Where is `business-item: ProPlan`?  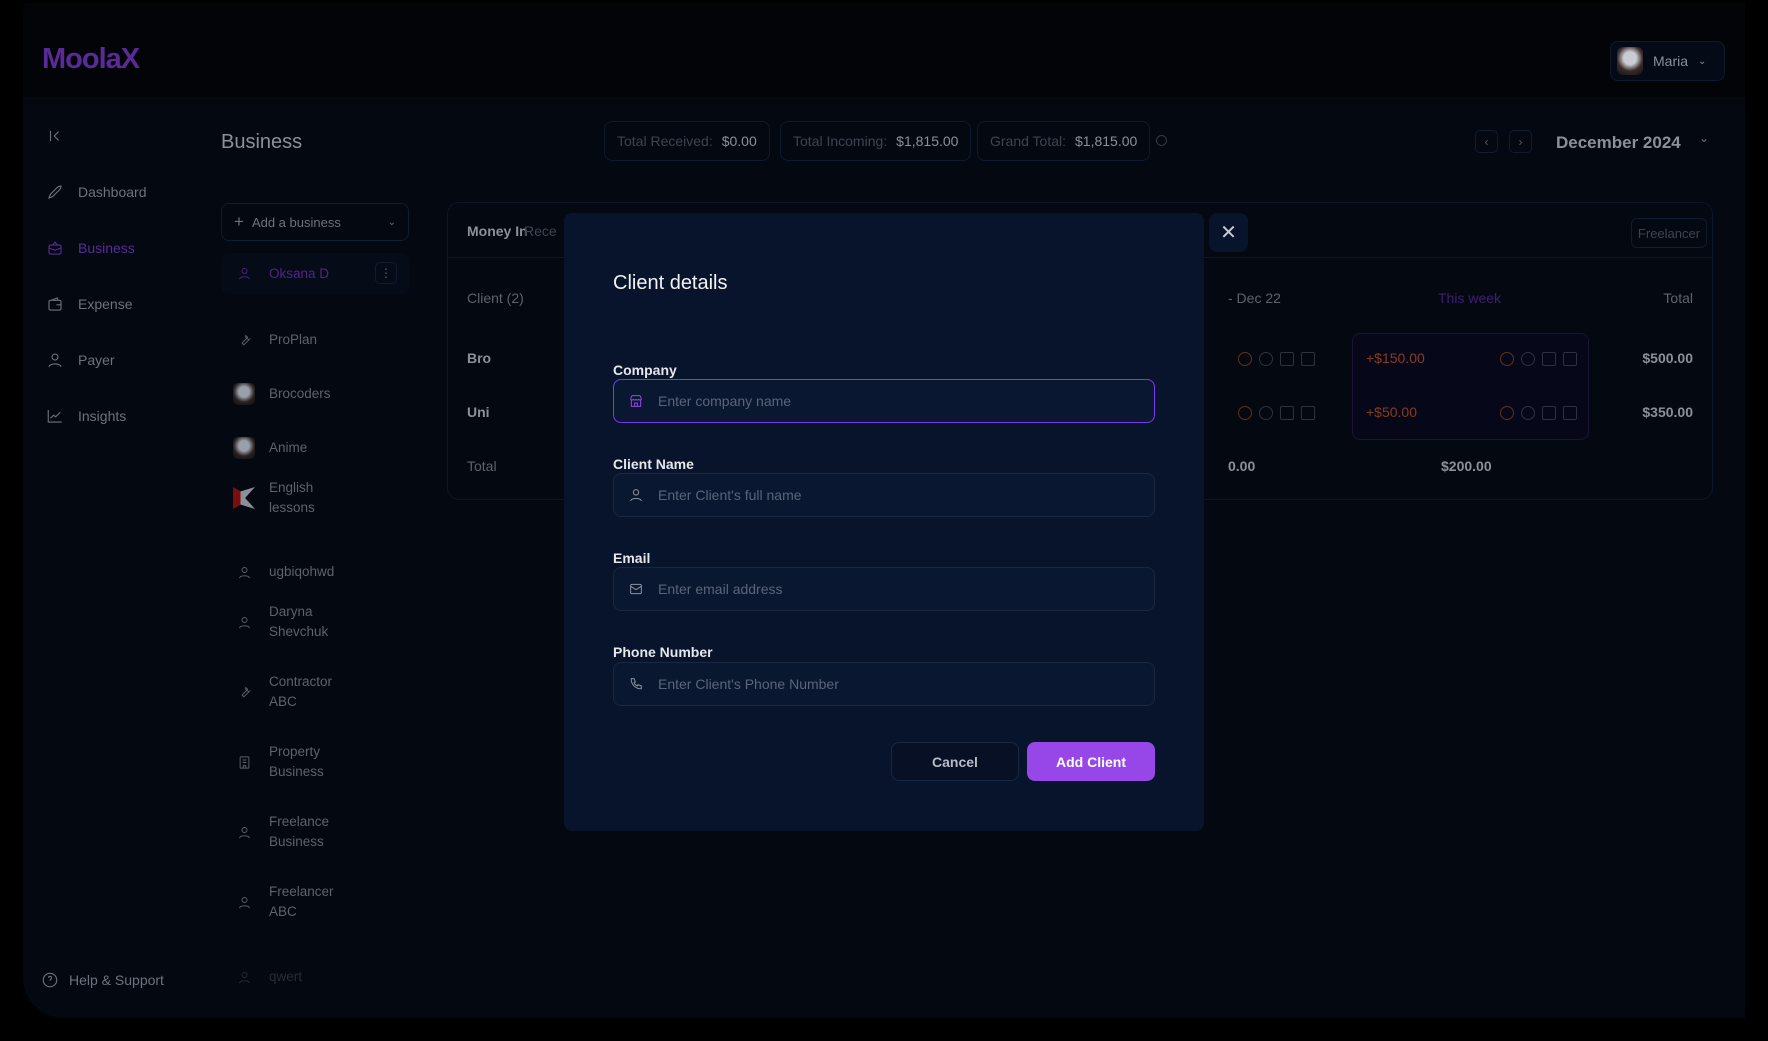 business-item: ProPlan is located at coordinates (315, 340).